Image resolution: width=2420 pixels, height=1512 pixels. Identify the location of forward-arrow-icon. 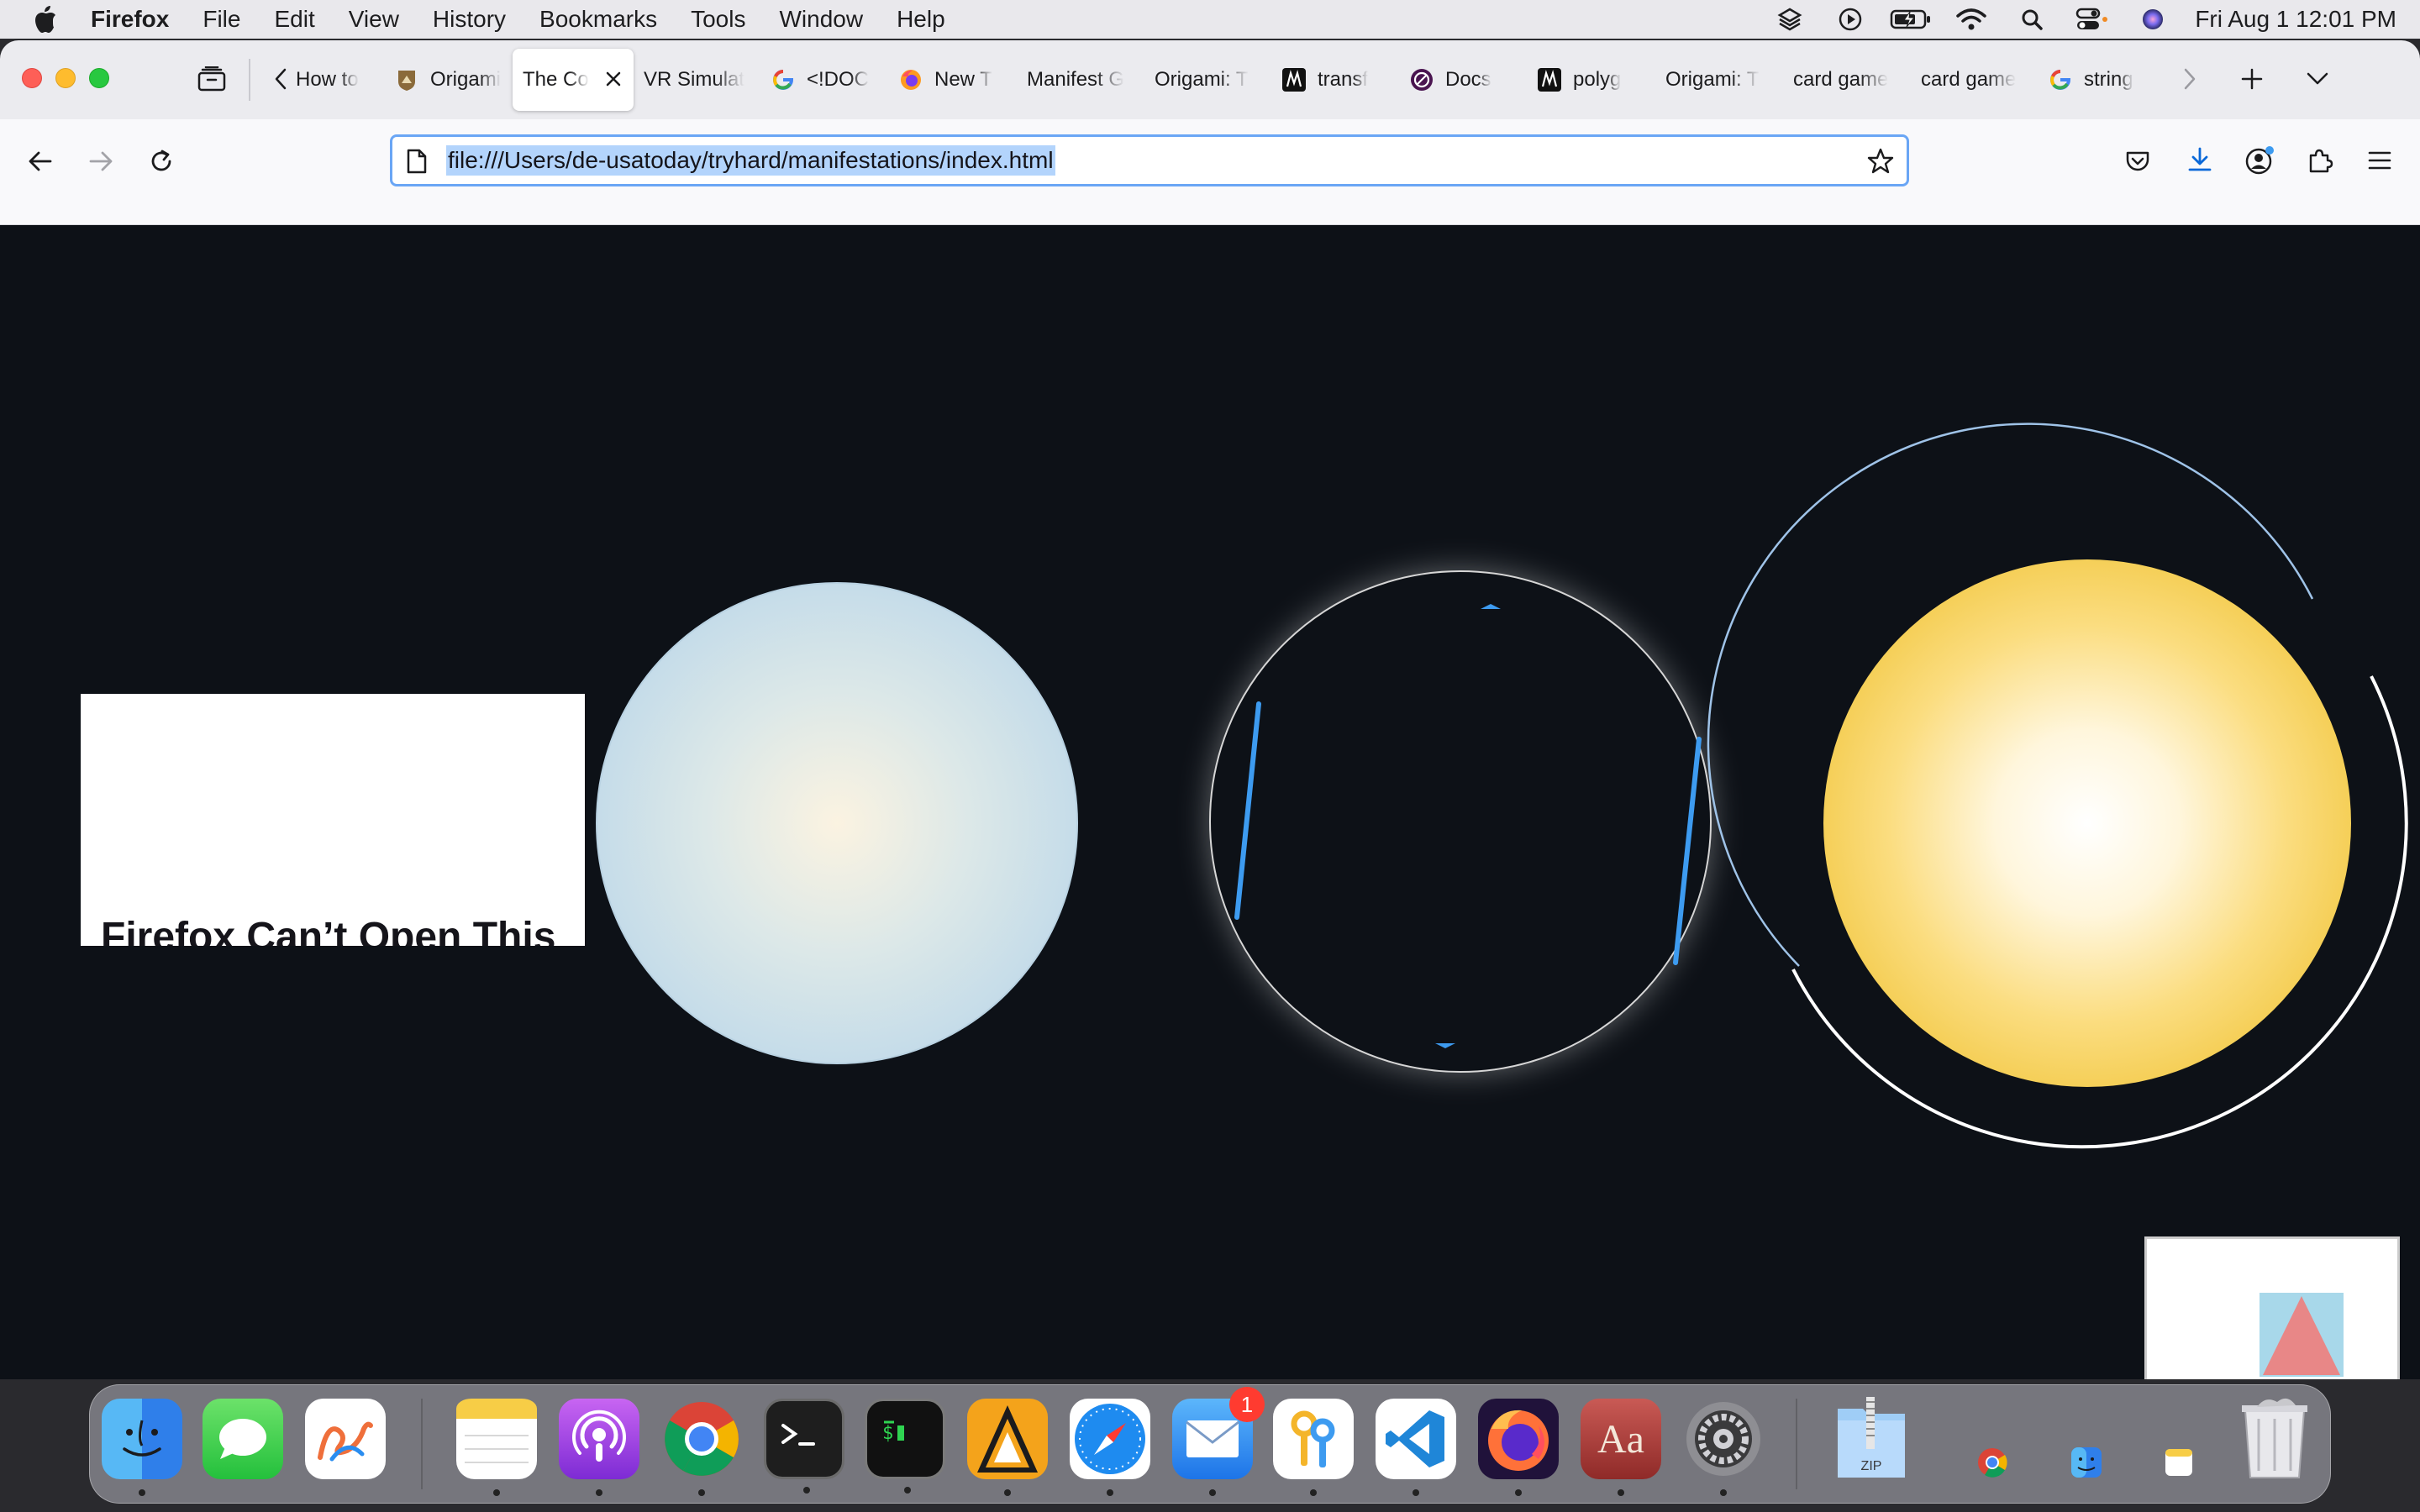
(101, 161).